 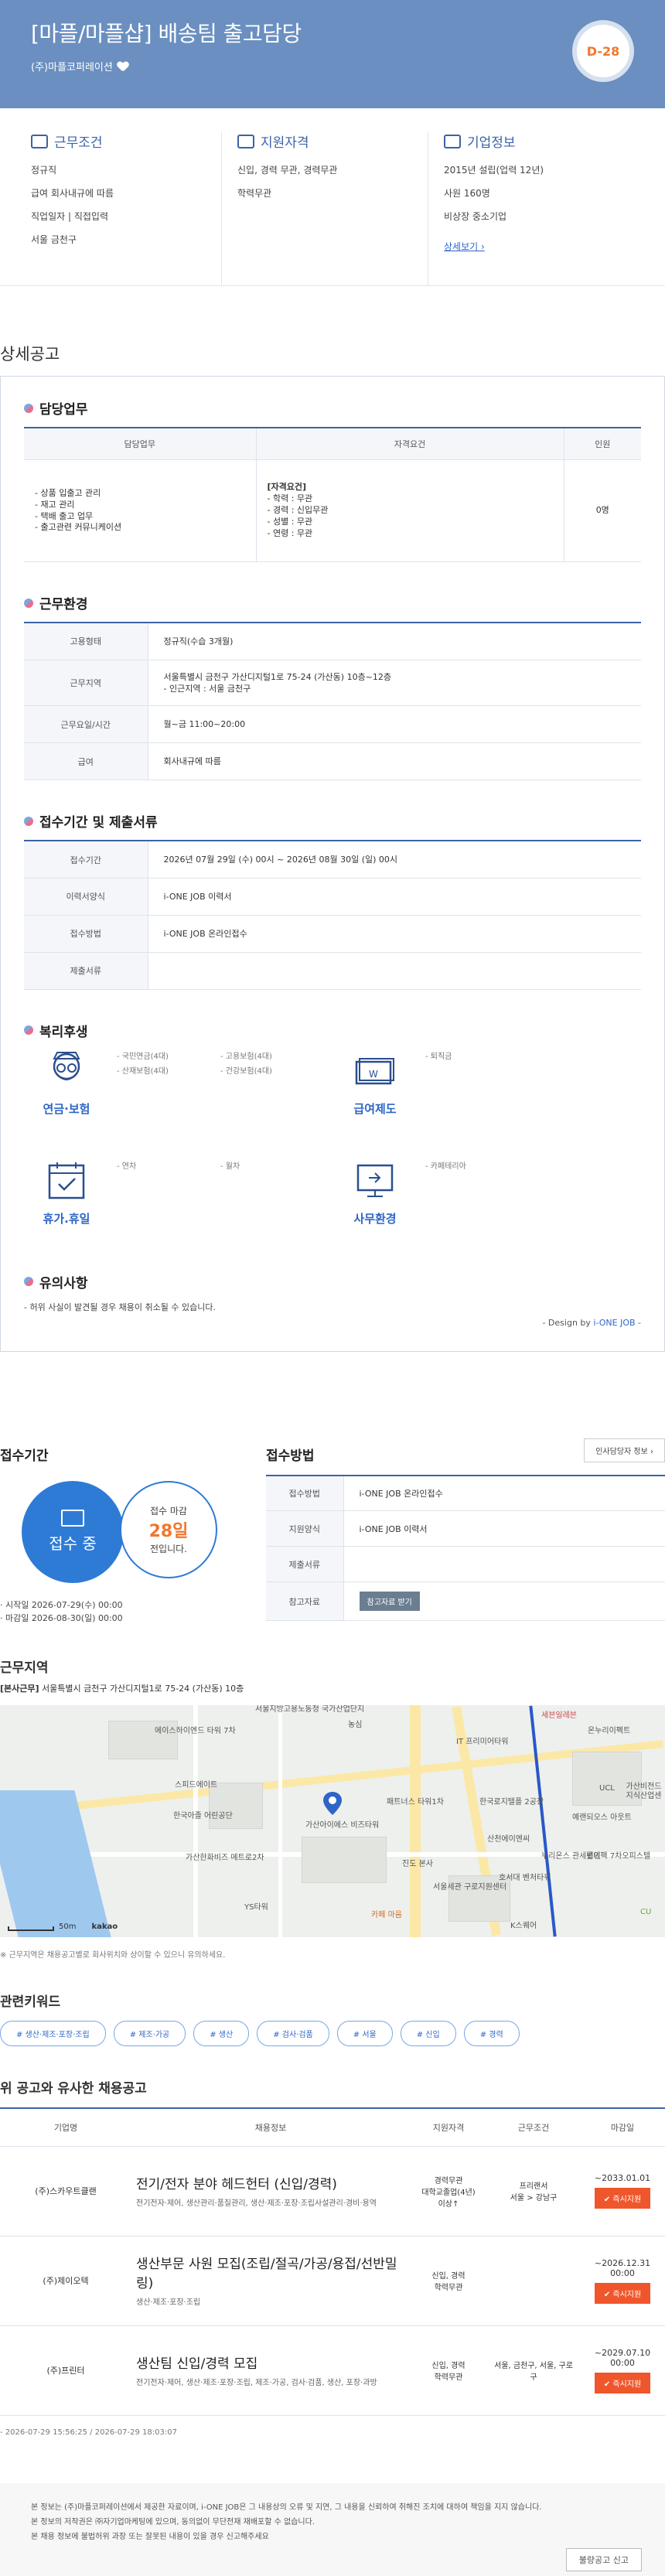 What do you see at coordinates (504, 1529) in the screenshot?
I see `method-td: i-ONE JOB 이력서` at bounding box center [504, 1529].